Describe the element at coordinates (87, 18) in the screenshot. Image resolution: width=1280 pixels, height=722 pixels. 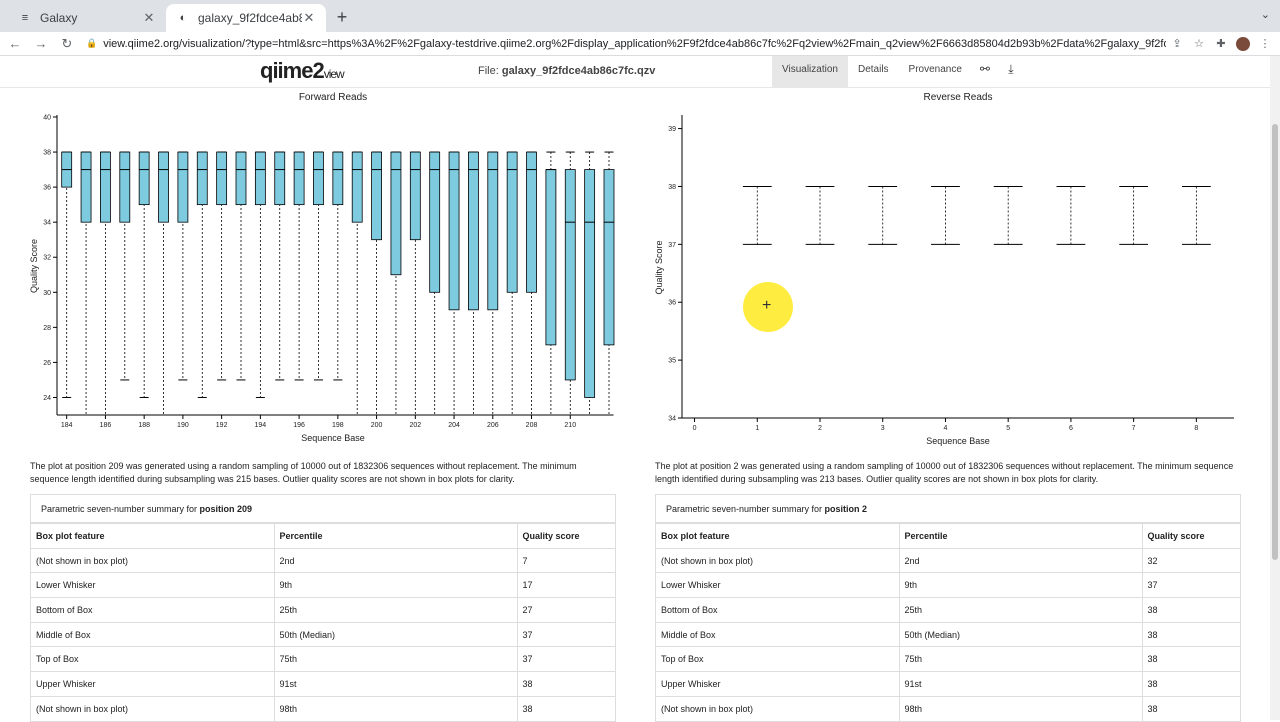
I see `browser-tab-galaxy: ≡ Galaxy ✕` at that location.